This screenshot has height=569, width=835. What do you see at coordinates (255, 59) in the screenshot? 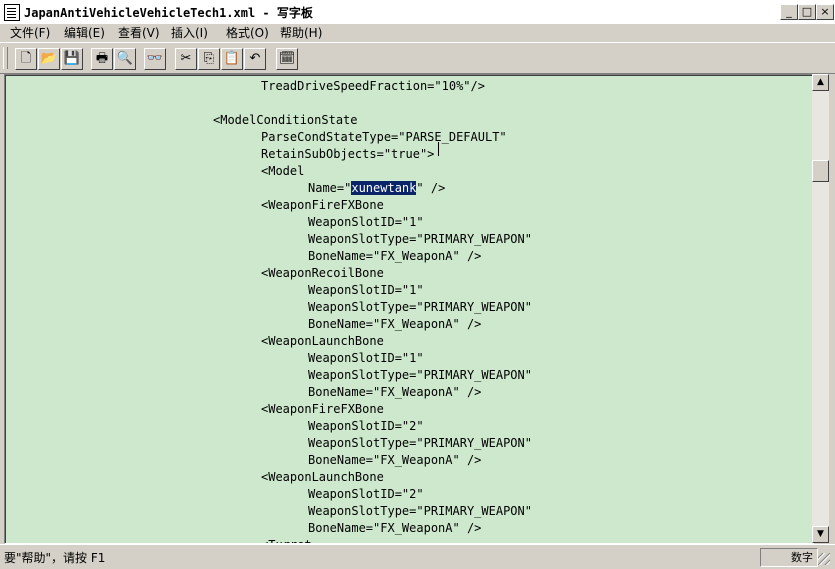
I see `undo-icon: ↶` at bounding box center [255, 59].